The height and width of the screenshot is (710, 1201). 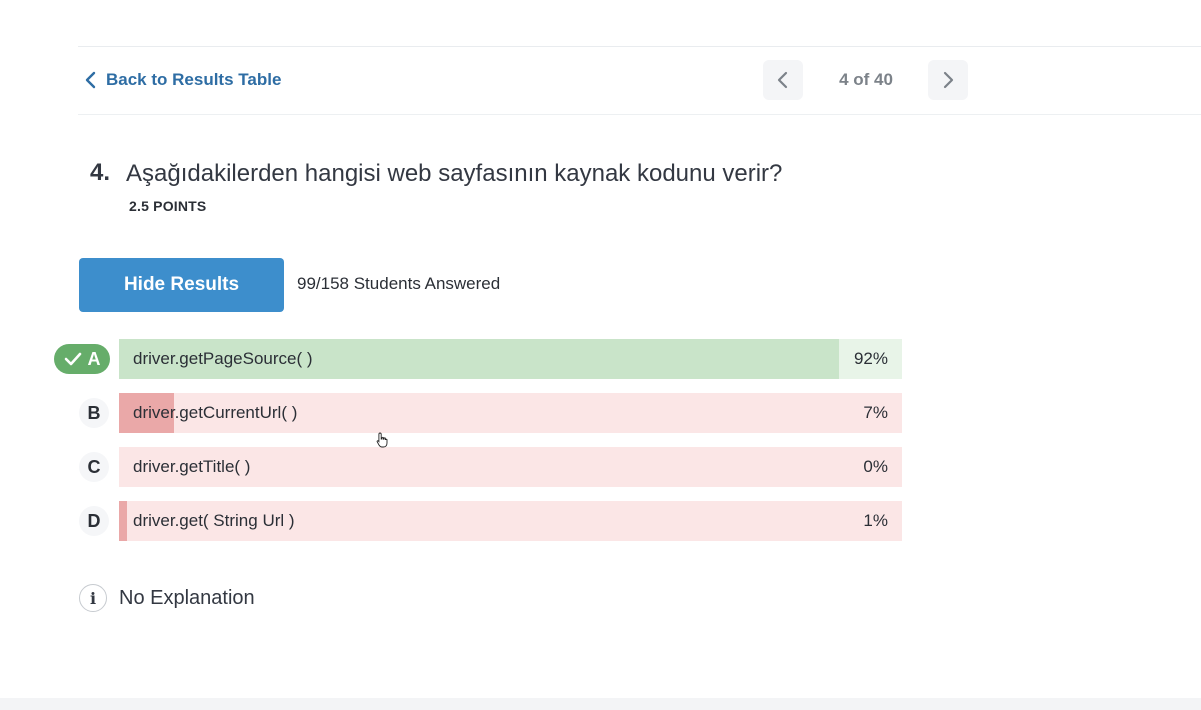 I want to click on checkmark-icon, so click(x=72, y=359).